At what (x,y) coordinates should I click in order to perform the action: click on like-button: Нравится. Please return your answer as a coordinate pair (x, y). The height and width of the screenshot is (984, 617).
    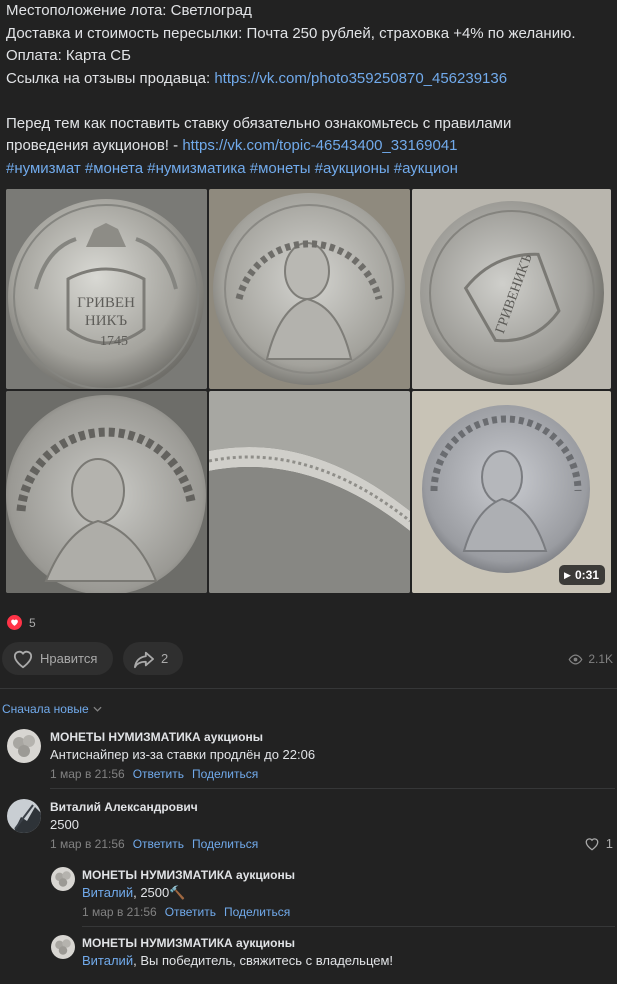
    Looking at the image, I should click on (57, 658).